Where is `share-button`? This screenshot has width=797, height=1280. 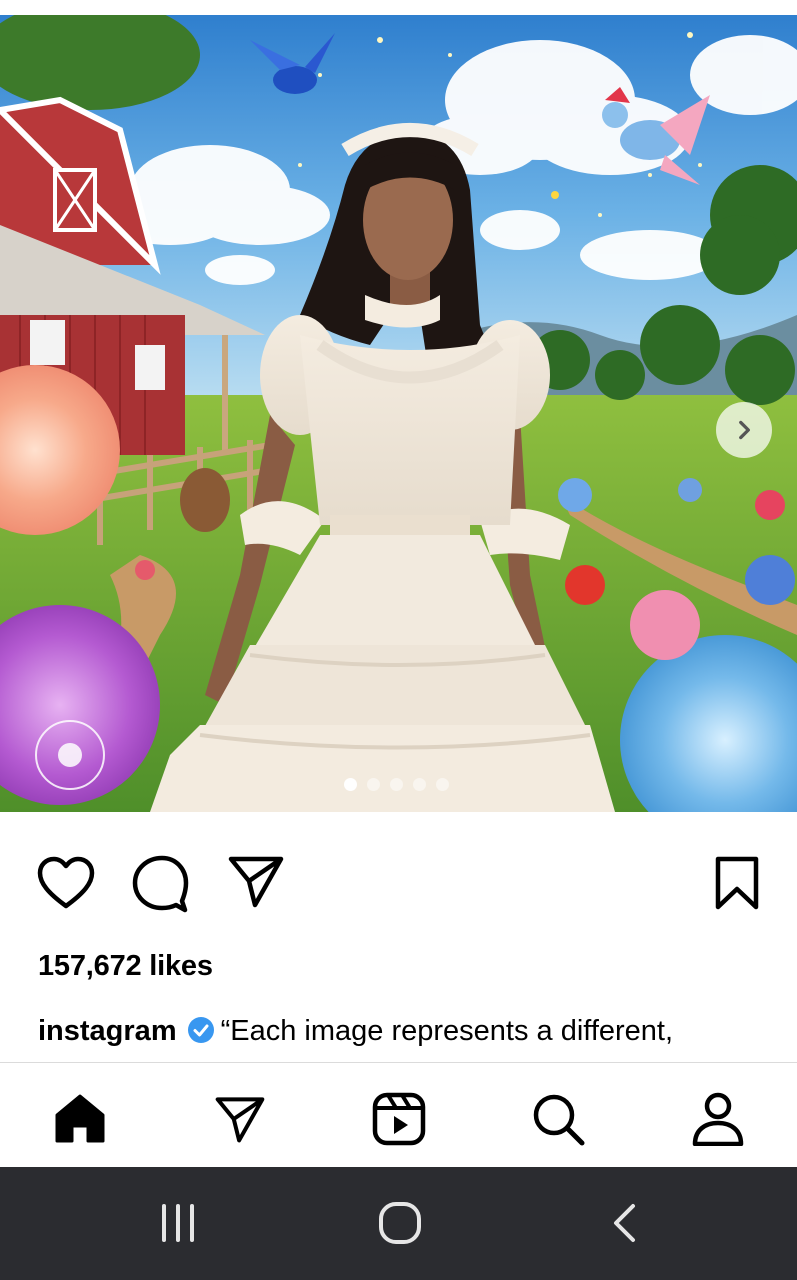
share-button is located at coordinates (256, 883).